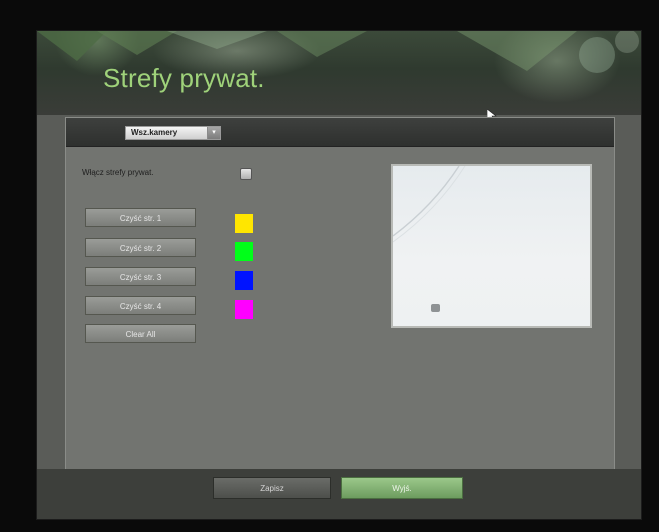 This screenshot has width=659, height=532. Describe the element at coordinates (272, 488) in the screenshot. I see `save-button: Zapisz` at that location.